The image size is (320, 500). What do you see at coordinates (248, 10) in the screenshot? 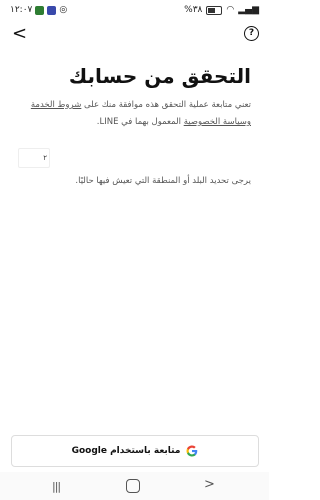
I see `signal-icon: ▂▄▆` at bounding box center [248, 10].